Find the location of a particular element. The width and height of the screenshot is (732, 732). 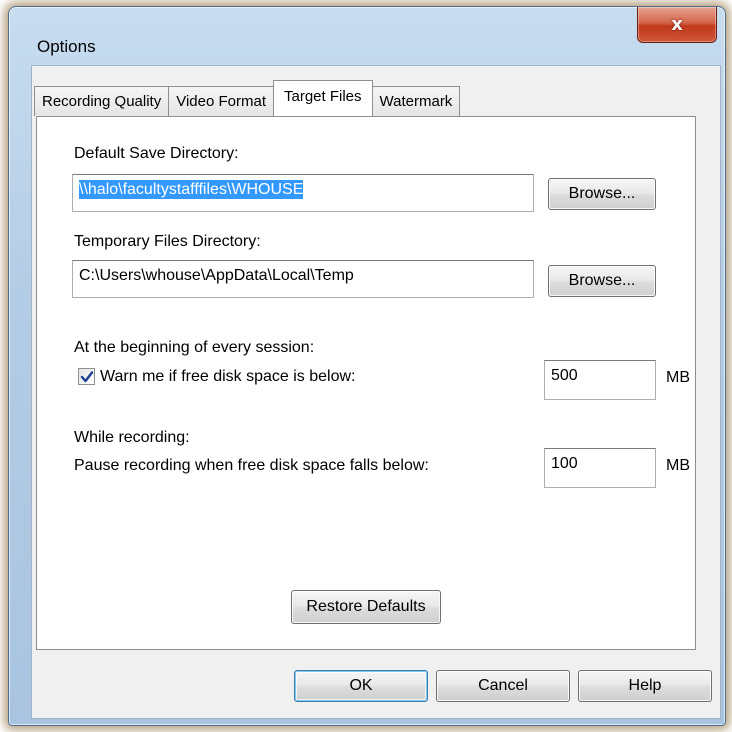

cancel-button: Cancel is located at coordinates (503, 686).